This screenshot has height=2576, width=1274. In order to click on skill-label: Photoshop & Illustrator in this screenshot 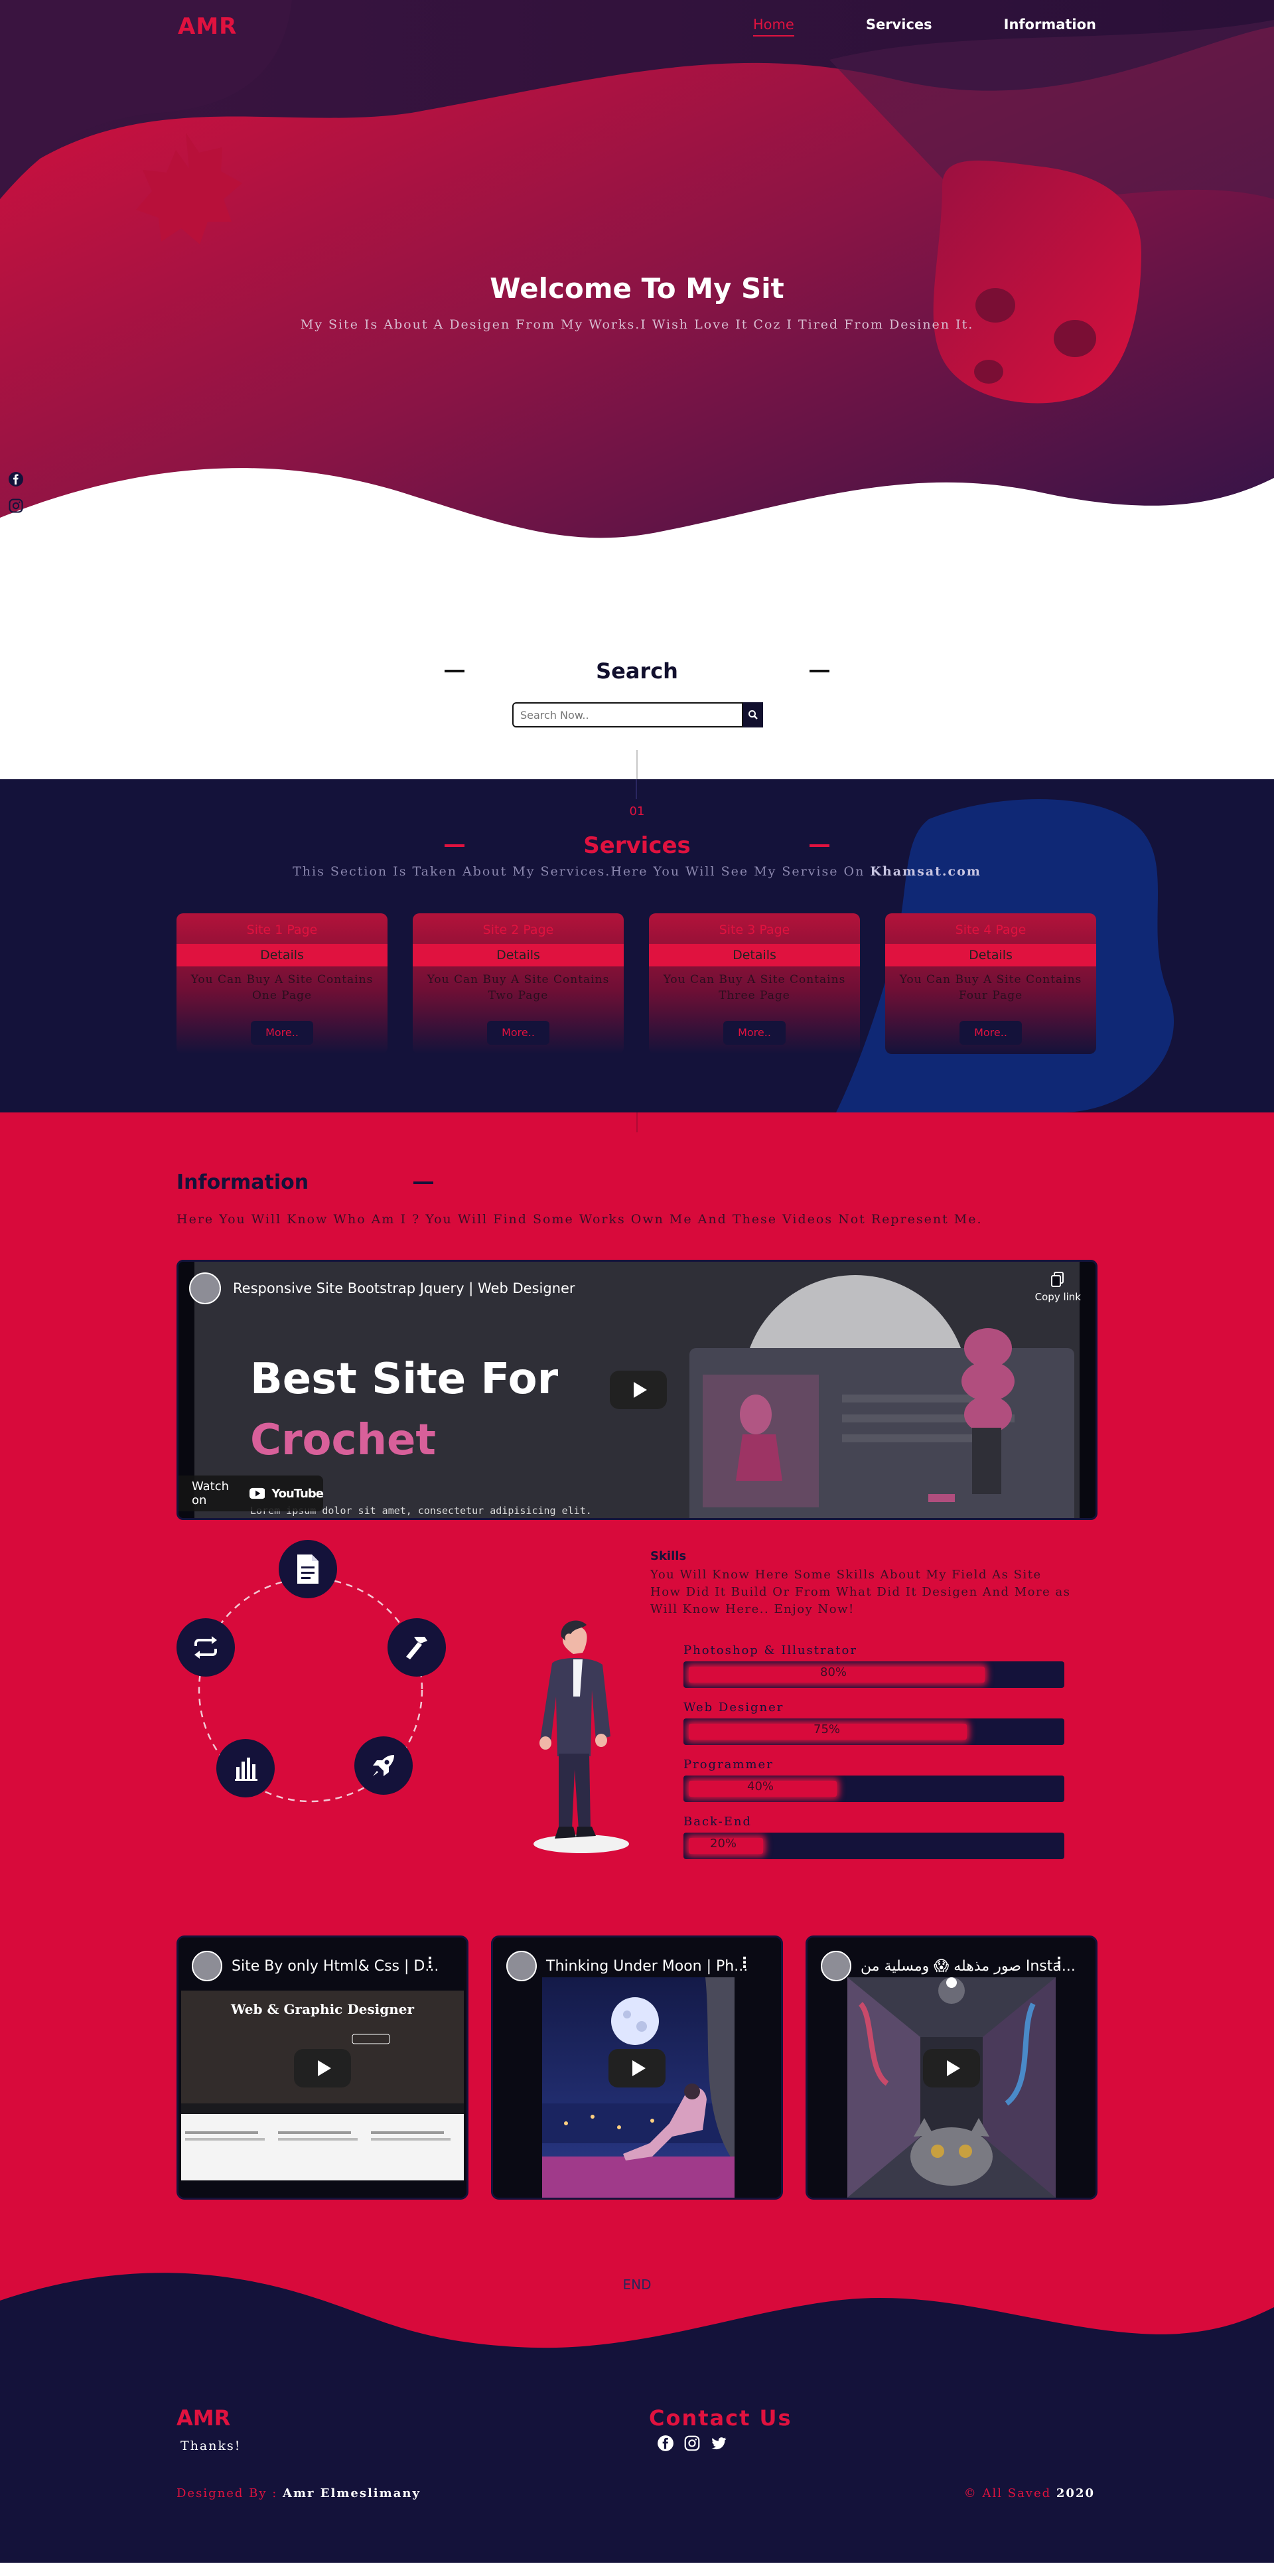, I will do `click(770, 1650)`.